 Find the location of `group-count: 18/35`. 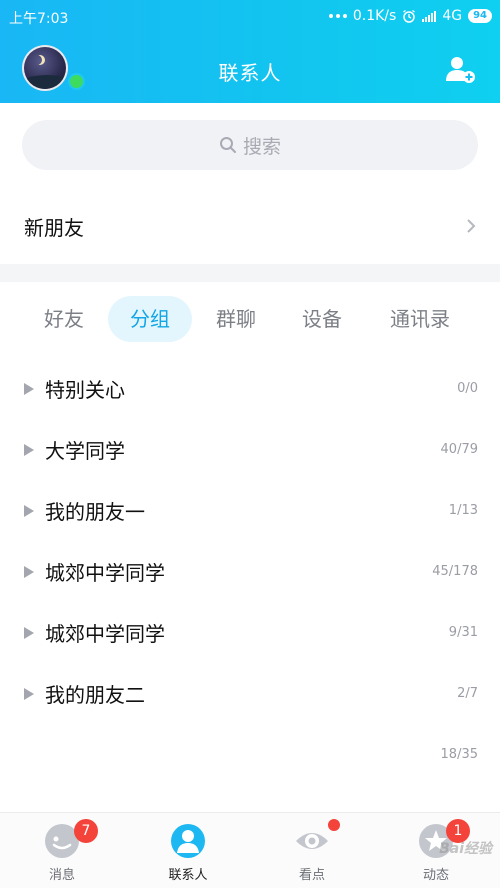

group-count: 18/35 is located at coordinates (459, 754).